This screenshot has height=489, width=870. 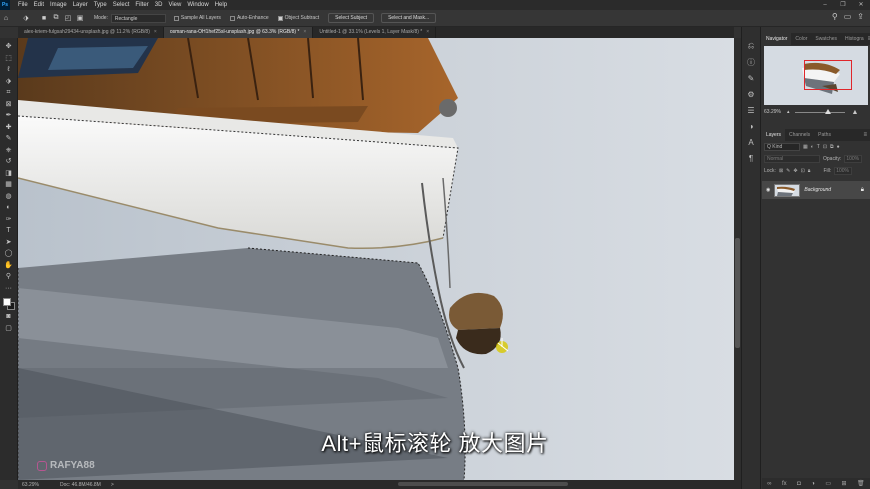 I want to click on foreground-color, so click(x=6, y=302).